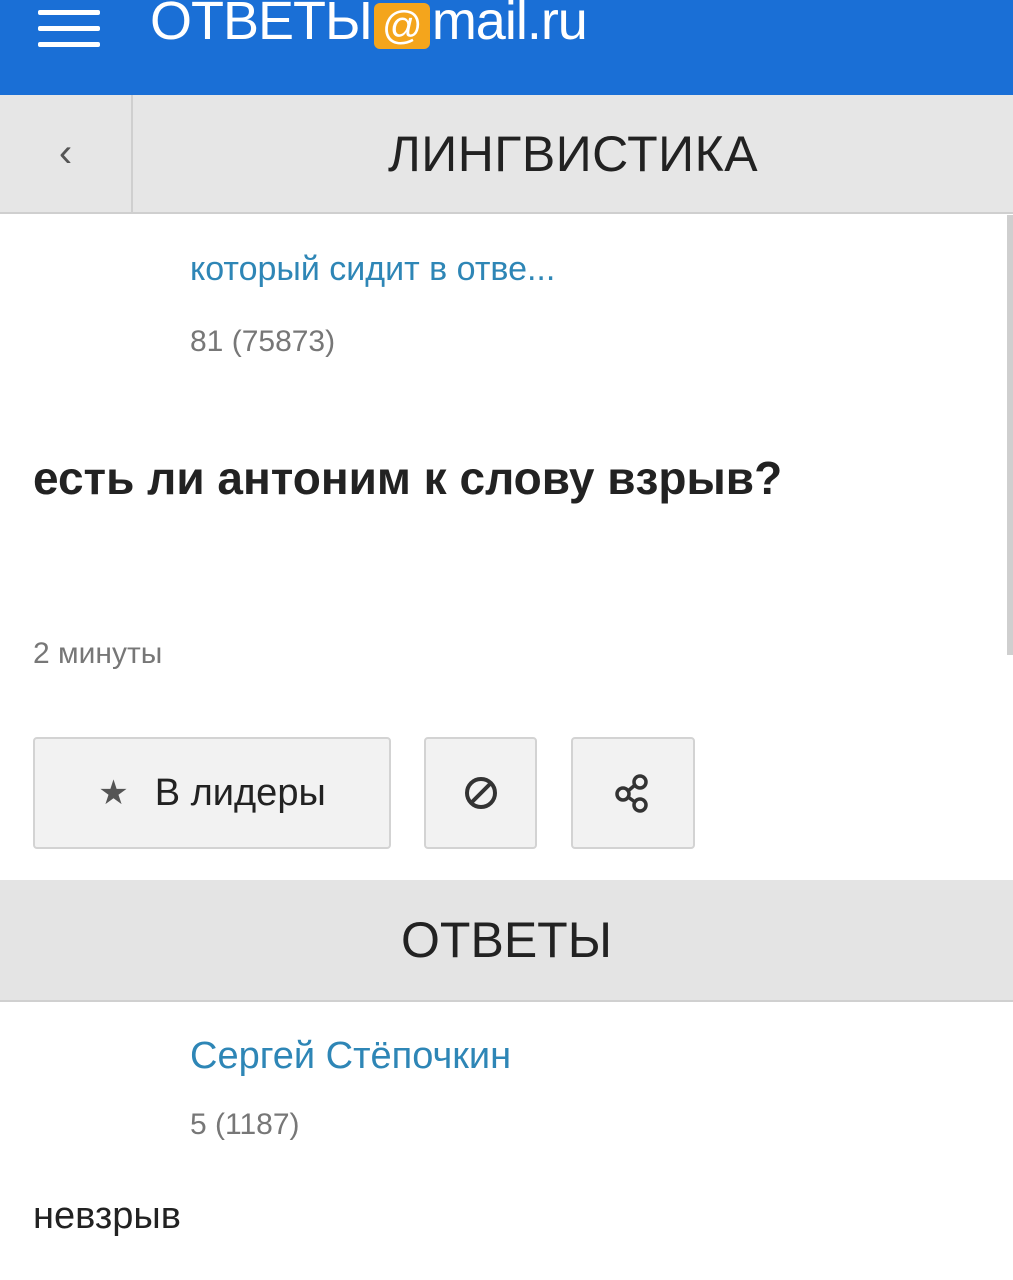 The height and width of the screenshot is (1280, 1013). Describe the element at coordinates (98, 653) in the screenshot. I see `question-time: 2 минуты` at that location.